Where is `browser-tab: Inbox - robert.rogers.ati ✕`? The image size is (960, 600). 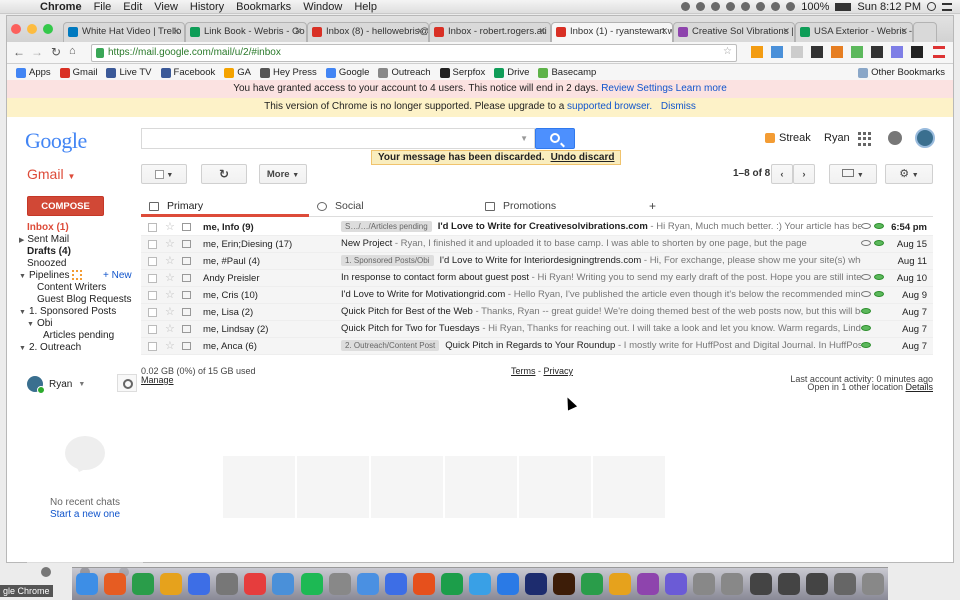
browser-tab: Inbox - robert.rogers.ati ✕ is located at coordinates (490, 32).